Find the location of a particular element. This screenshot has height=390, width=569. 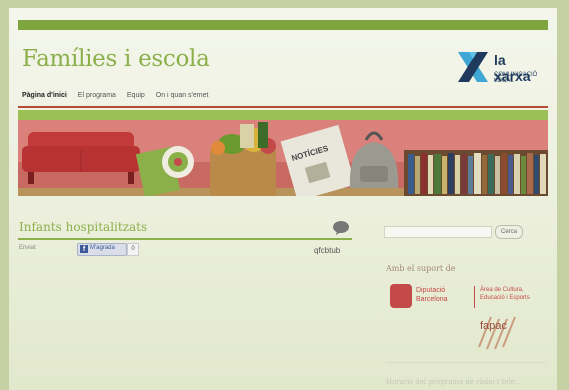

logo-tagline: COMUNICACIÓ LOCAL is located at coordinates (516, 78).